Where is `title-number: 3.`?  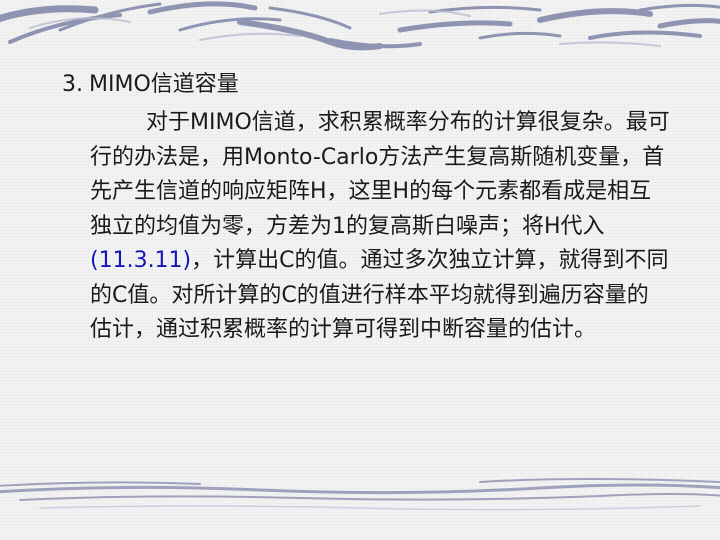 title-number: 3. is located at coordinates (72, 84).